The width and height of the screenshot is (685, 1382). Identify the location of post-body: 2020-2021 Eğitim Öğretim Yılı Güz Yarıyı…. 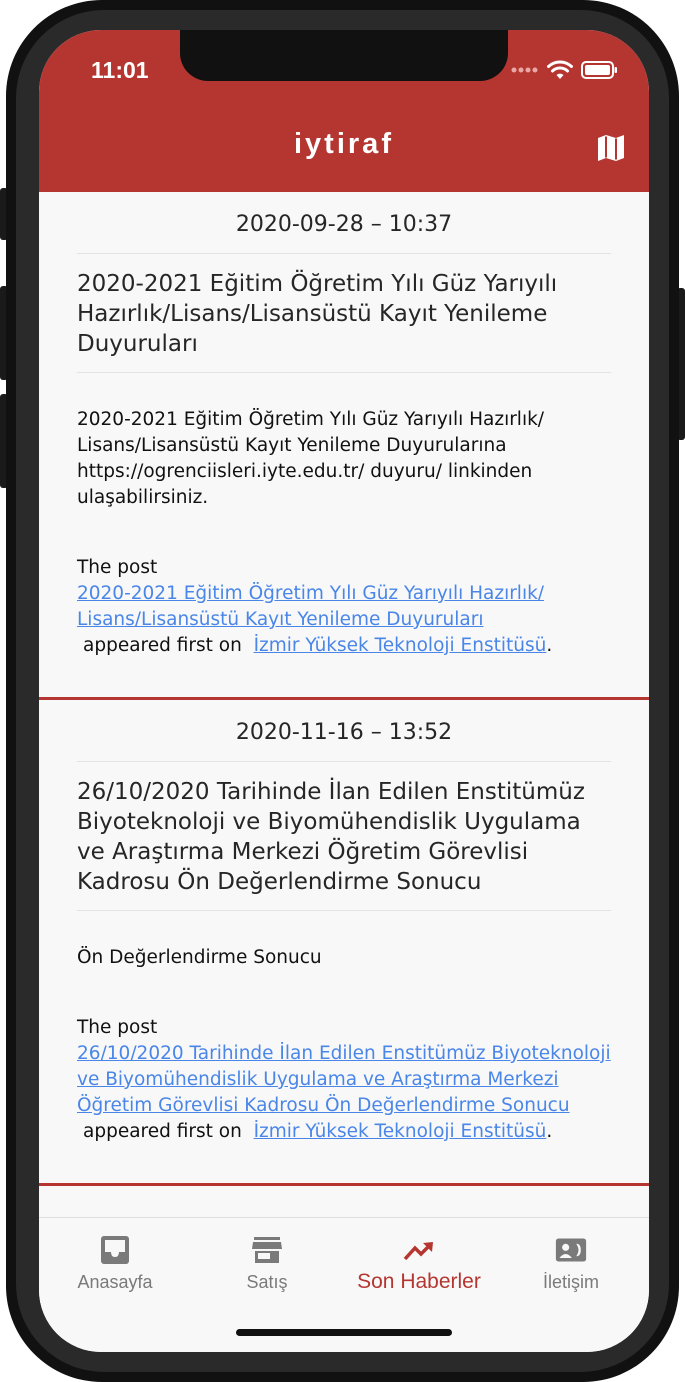
(311, 458).